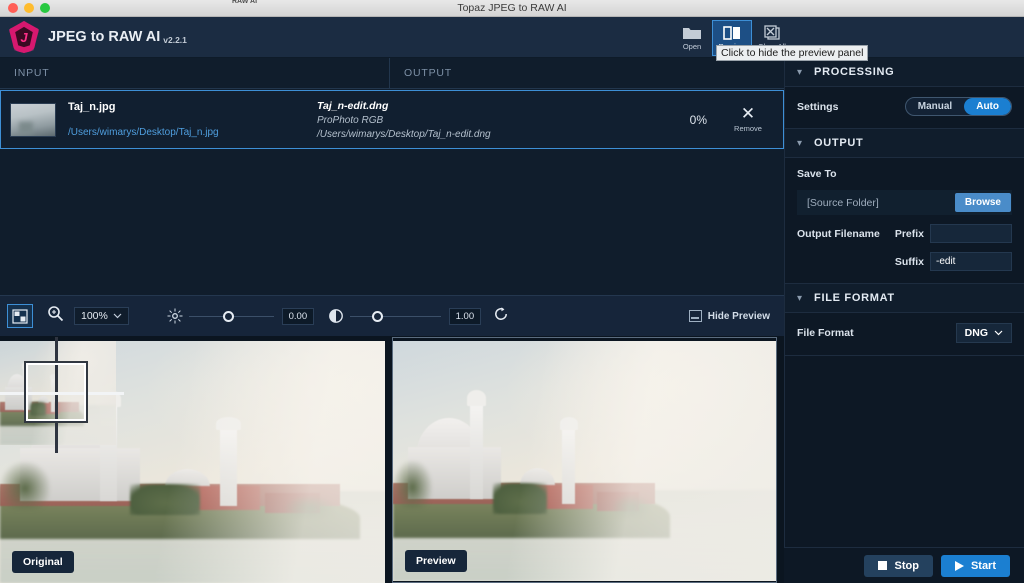 This screenshot has width=1024, height=583. I want to click on logo-letter: J, so click(24, 37).